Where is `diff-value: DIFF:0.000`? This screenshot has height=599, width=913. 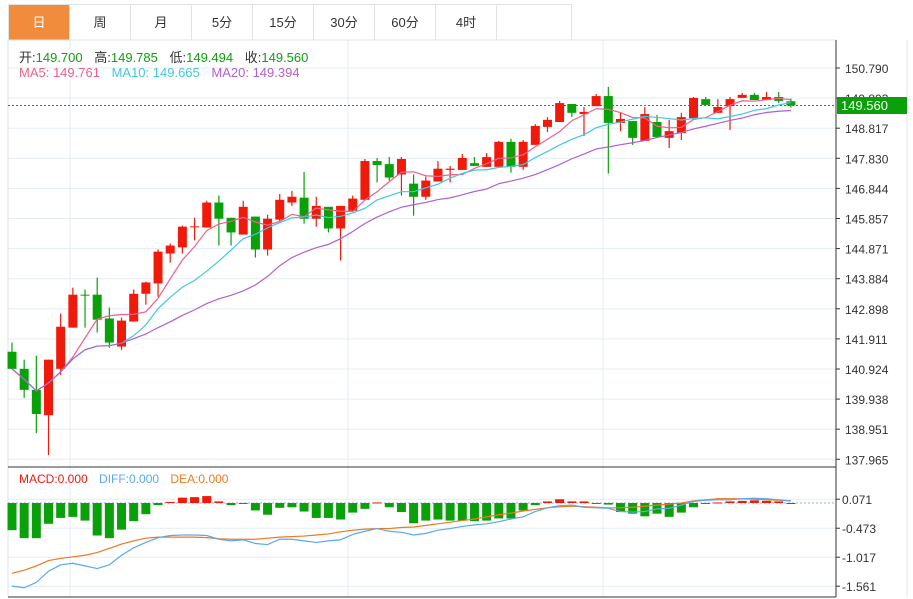 diff-value: DIFF:0.000 is located at coordinates (129, 479).